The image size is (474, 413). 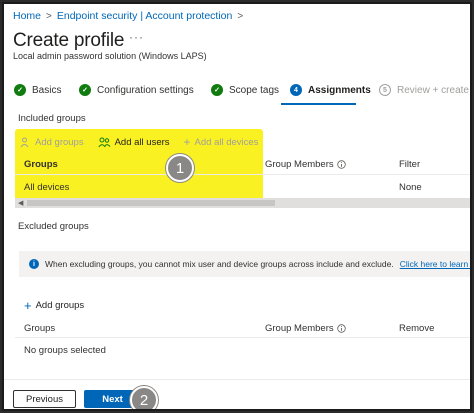 What do you see at coordinates (34, 264) in the screenshot?
I see `info-icon: i` at bounding box center [34, 264].